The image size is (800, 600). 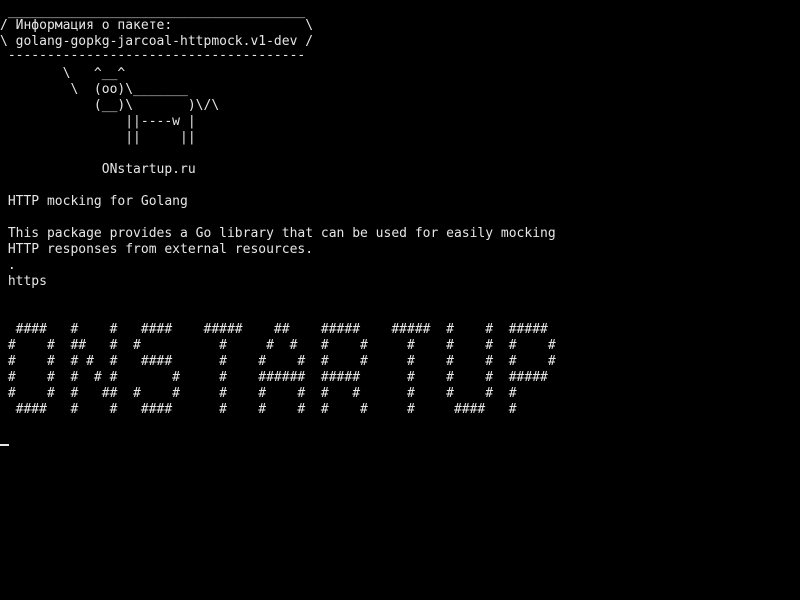 I want to click on site-name: ONstartup.ru, so click(x=98, y=169).